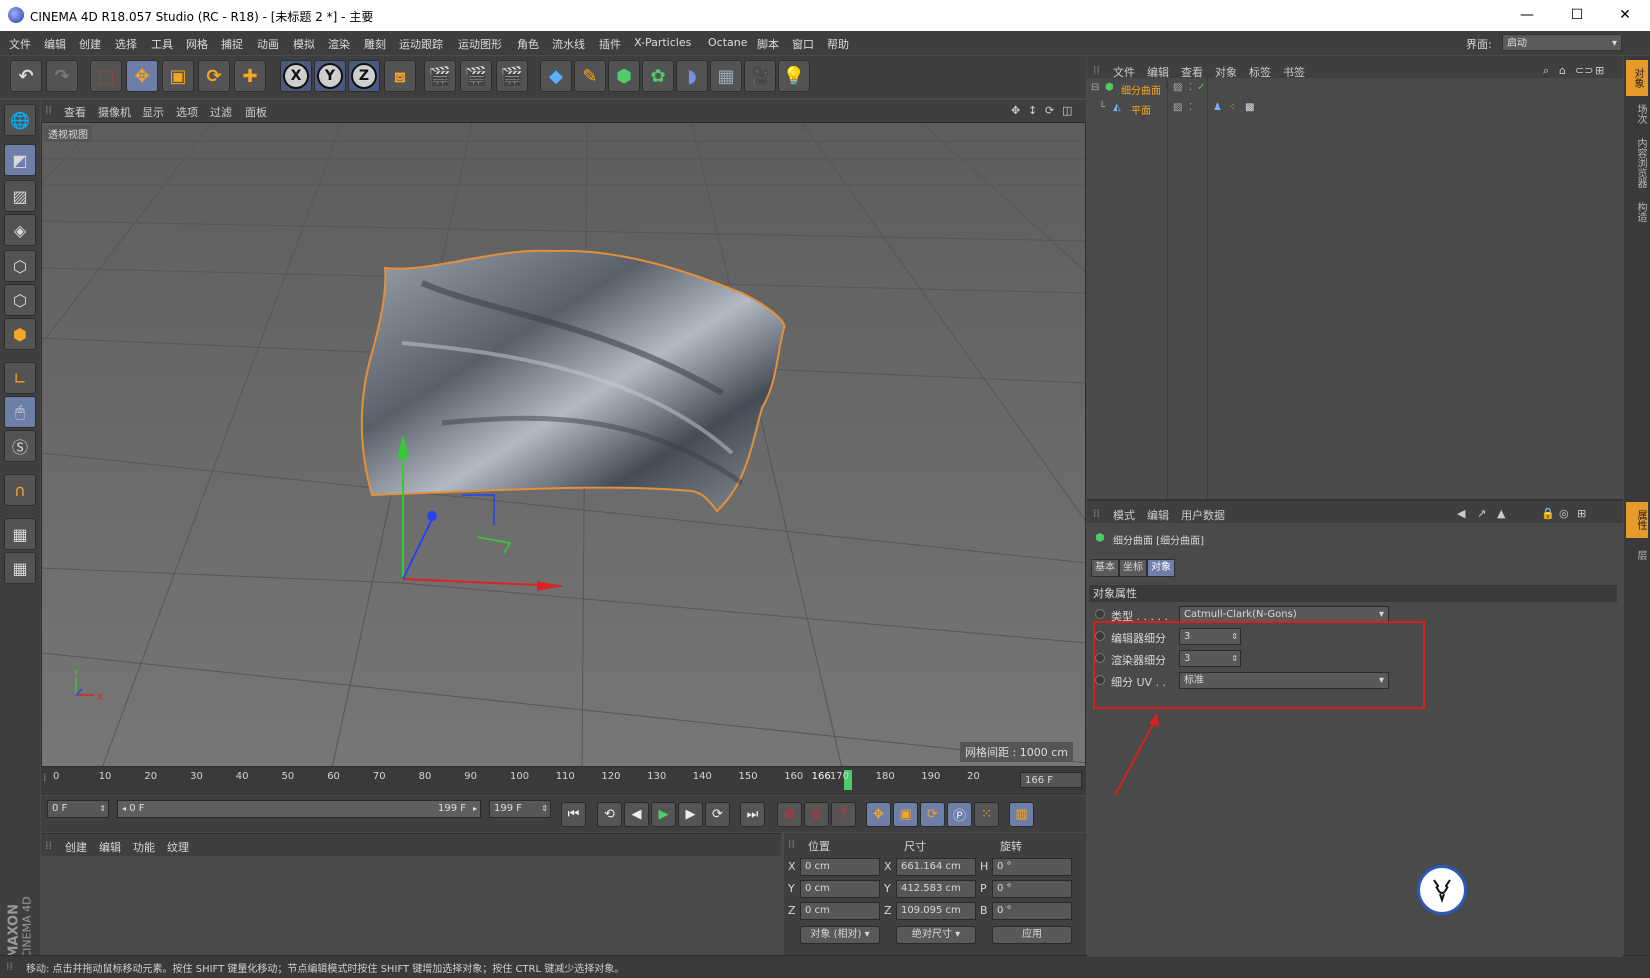  What do you see at coordinates (636, 814) in the screenshot?
I see `previous-frame-button: ◀` at bounding box center [636, 814].